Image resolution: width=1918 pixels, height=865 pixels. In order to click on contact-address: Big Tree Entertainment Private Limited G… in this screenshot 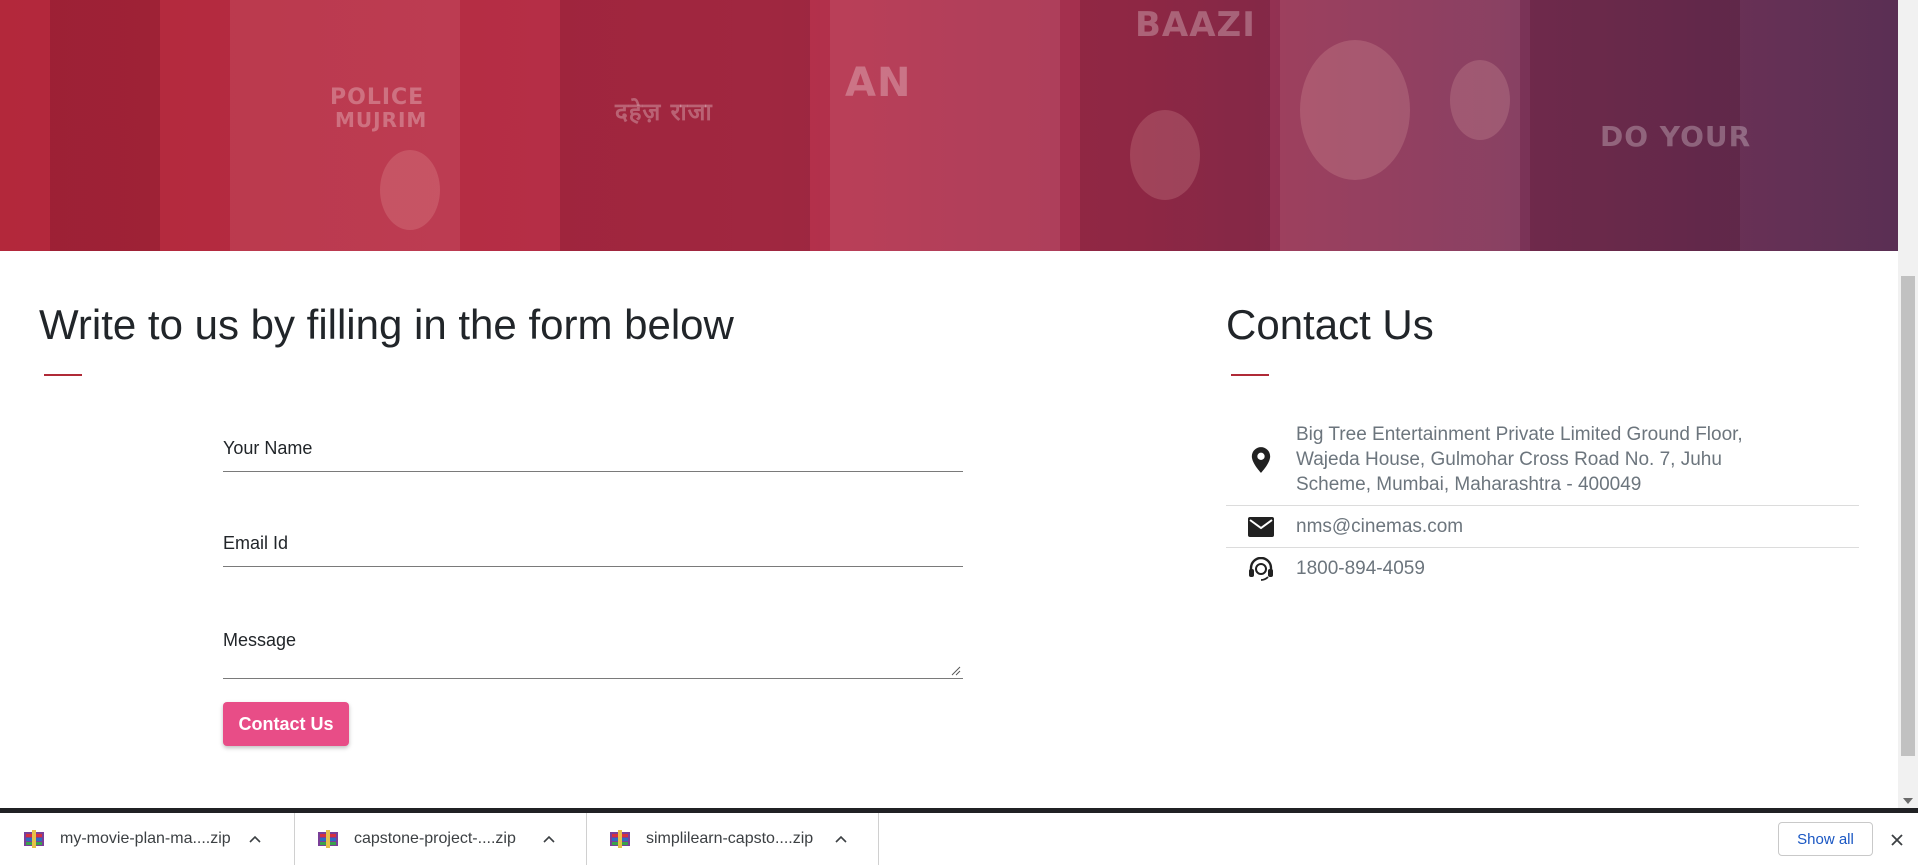, I will do `click(1542, 460)`.